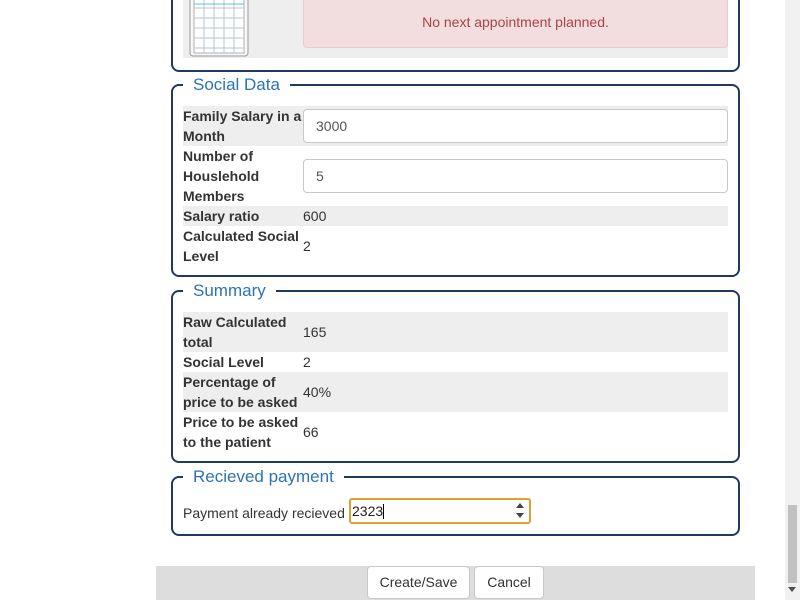 This screenshot has height=600, width=800. What do you see at coordinates (240, 392) in the screenshot?
I see `percentage-label: Percentage of price to be asked` at bounding box center [240, 392].